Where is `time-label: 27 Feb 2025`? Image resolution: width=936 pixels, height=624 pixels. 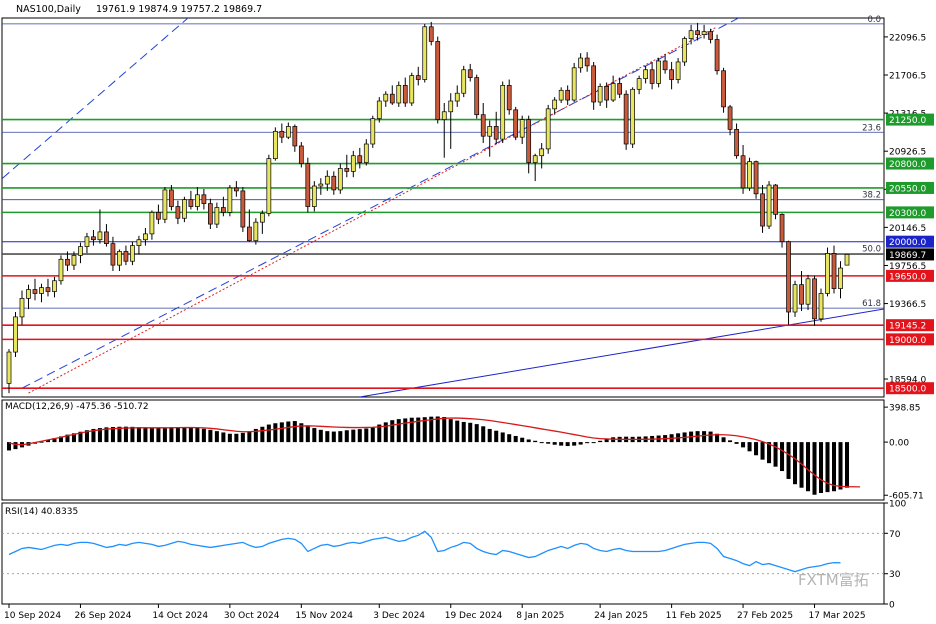
time-label: 27 Feb 2025 is located at coordinates (765, 616).